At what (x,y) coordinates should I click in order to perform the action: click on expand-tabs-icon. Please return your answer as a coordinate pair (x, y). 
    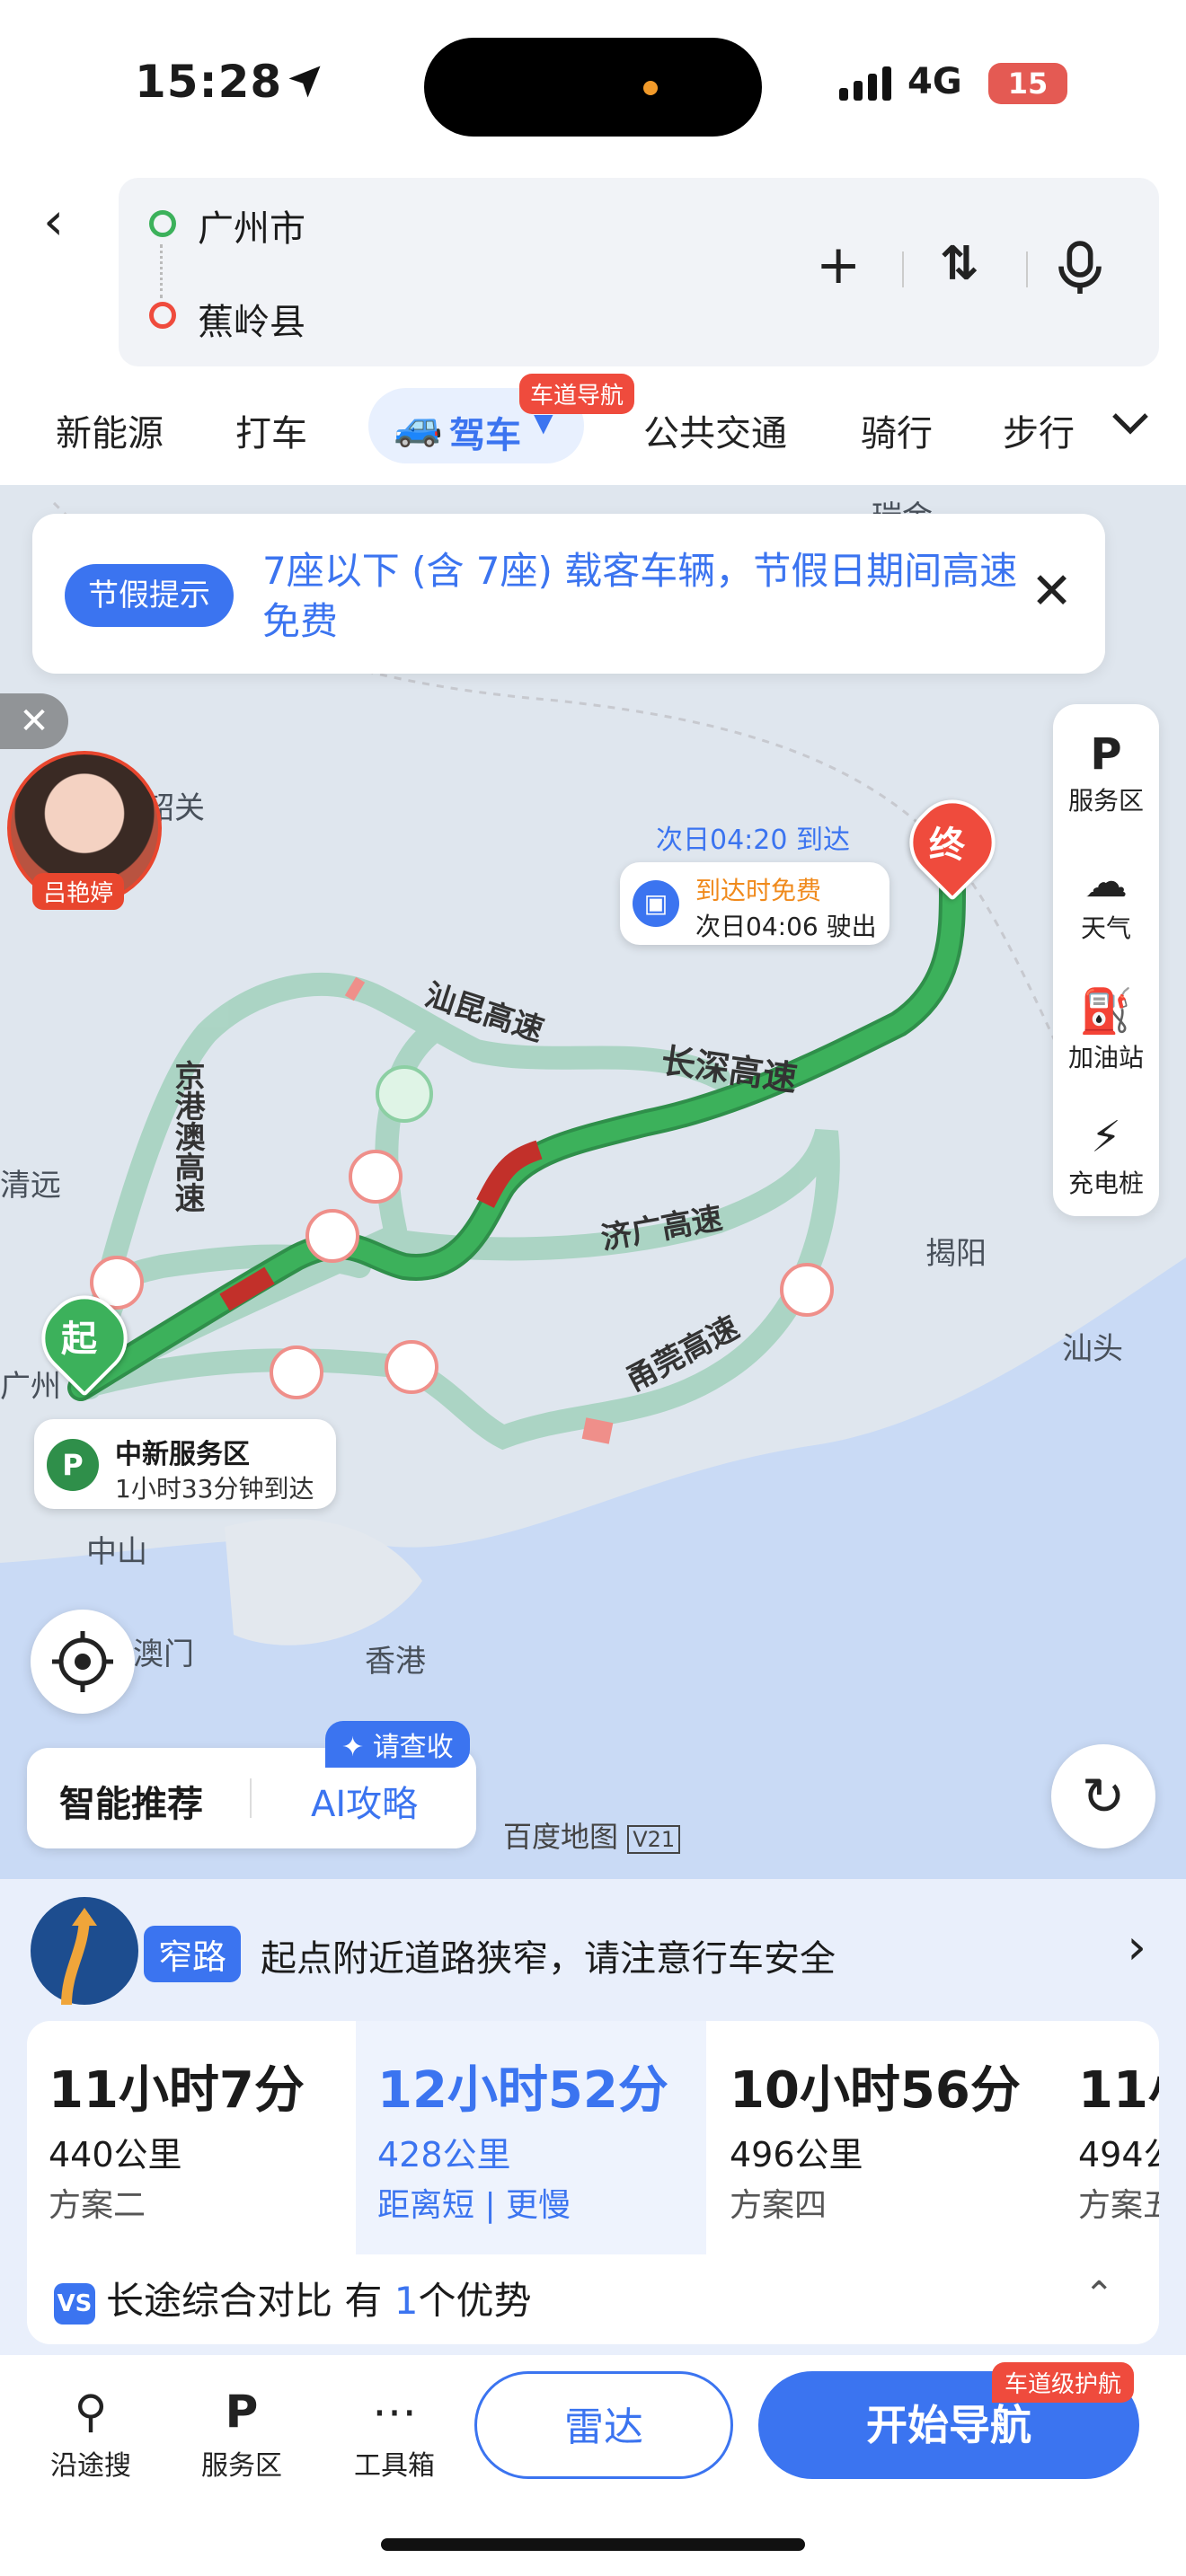
    Looking at the image, I should click on (1130, 424).